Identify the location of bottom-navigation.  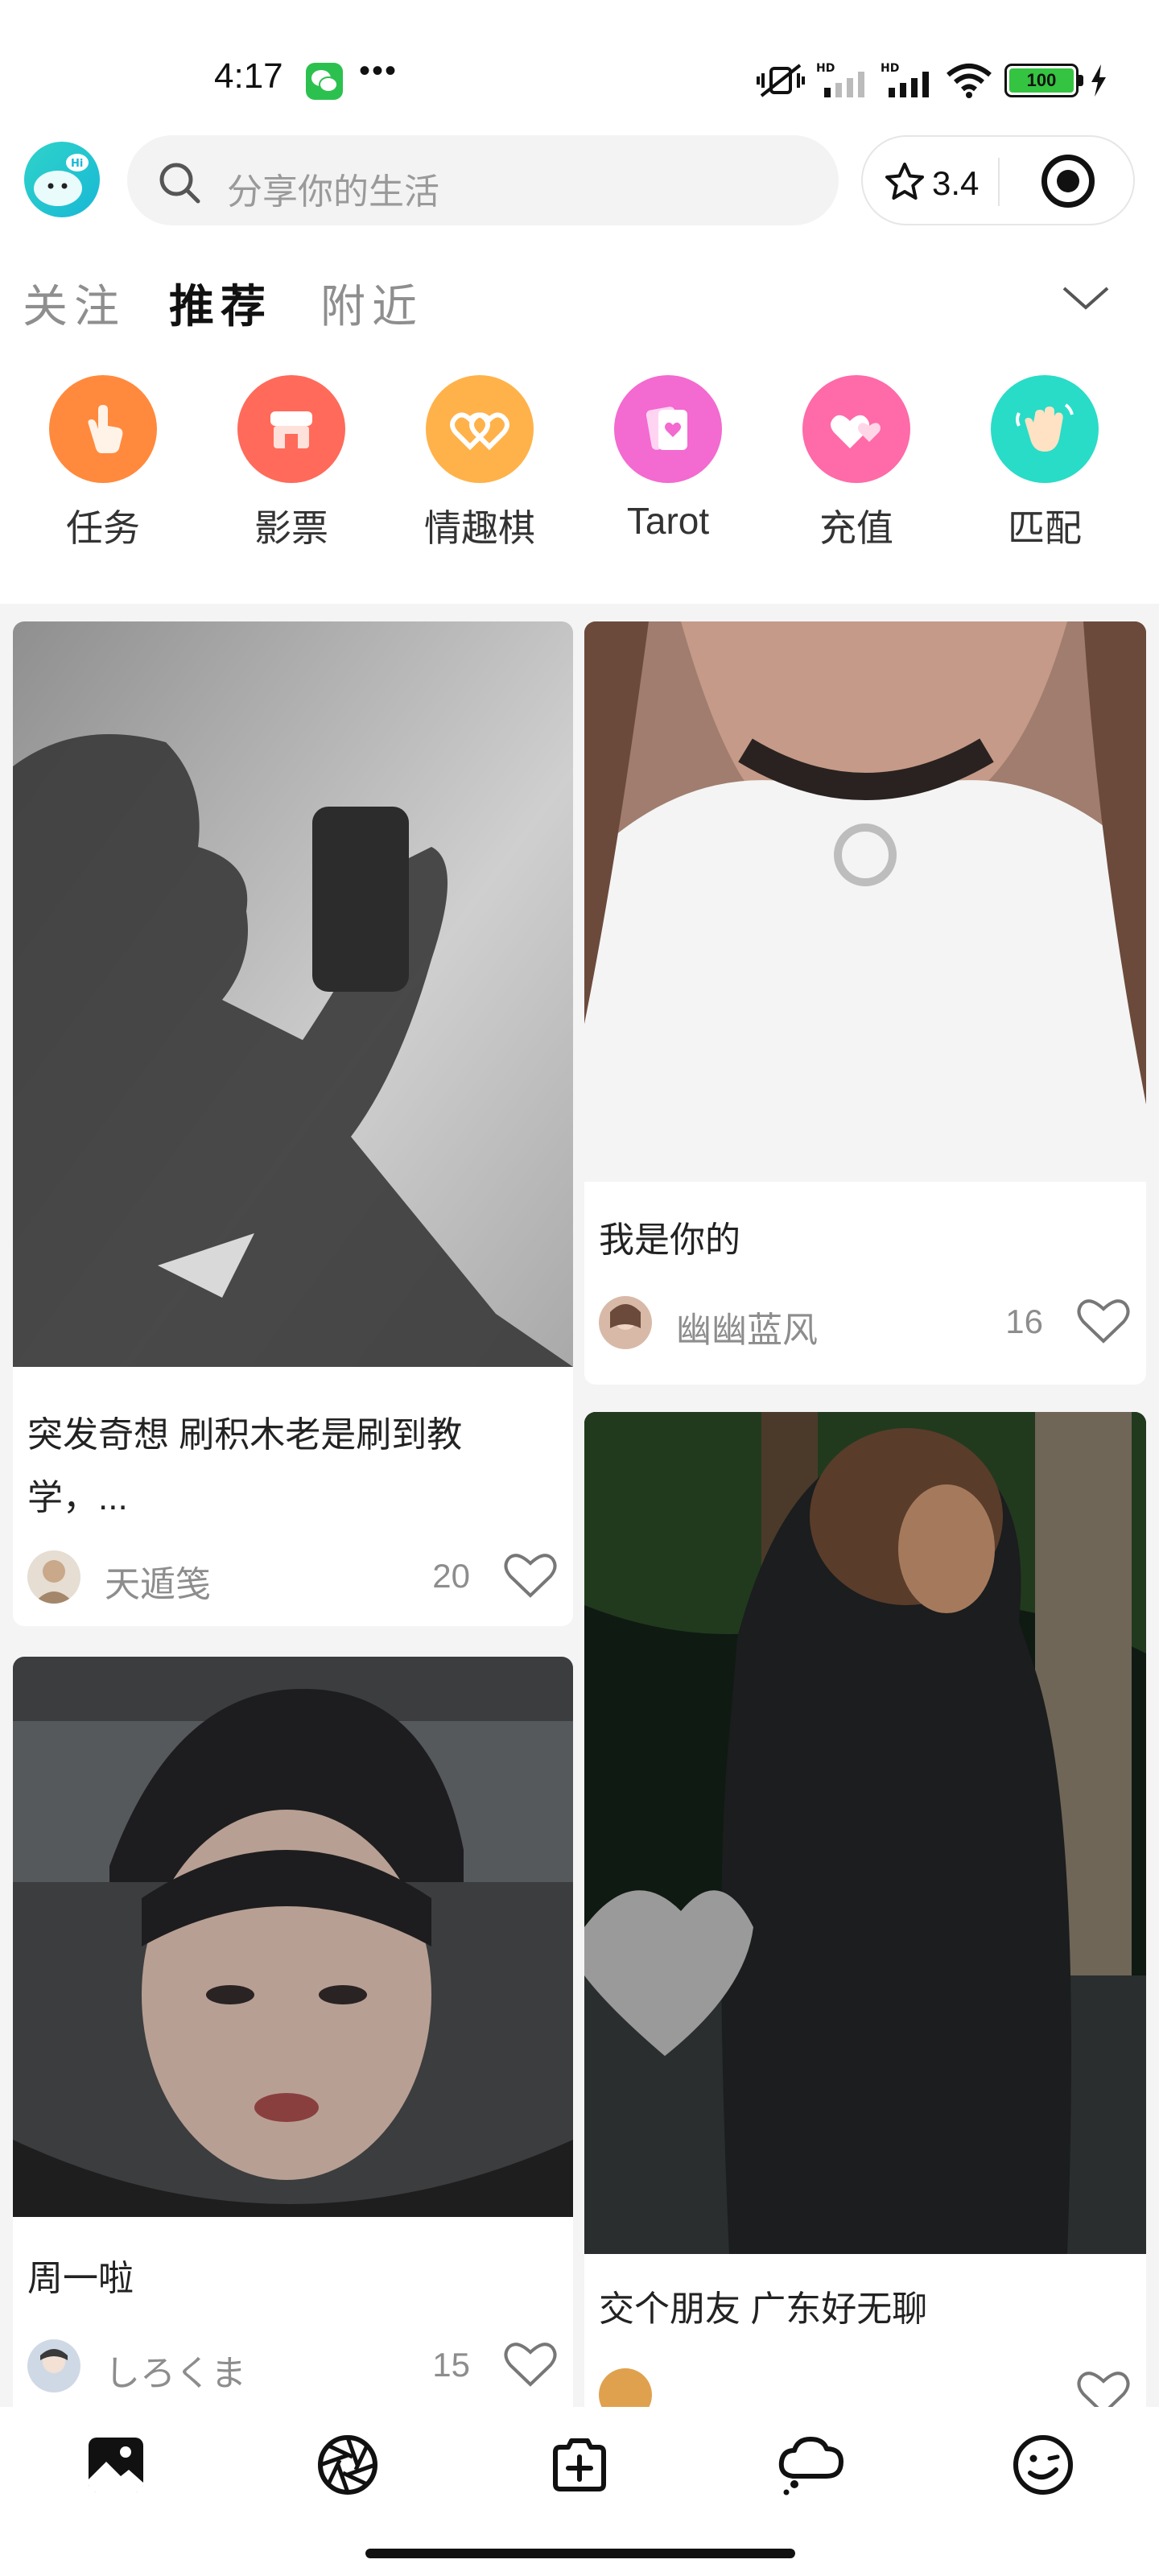
(579, 2491).